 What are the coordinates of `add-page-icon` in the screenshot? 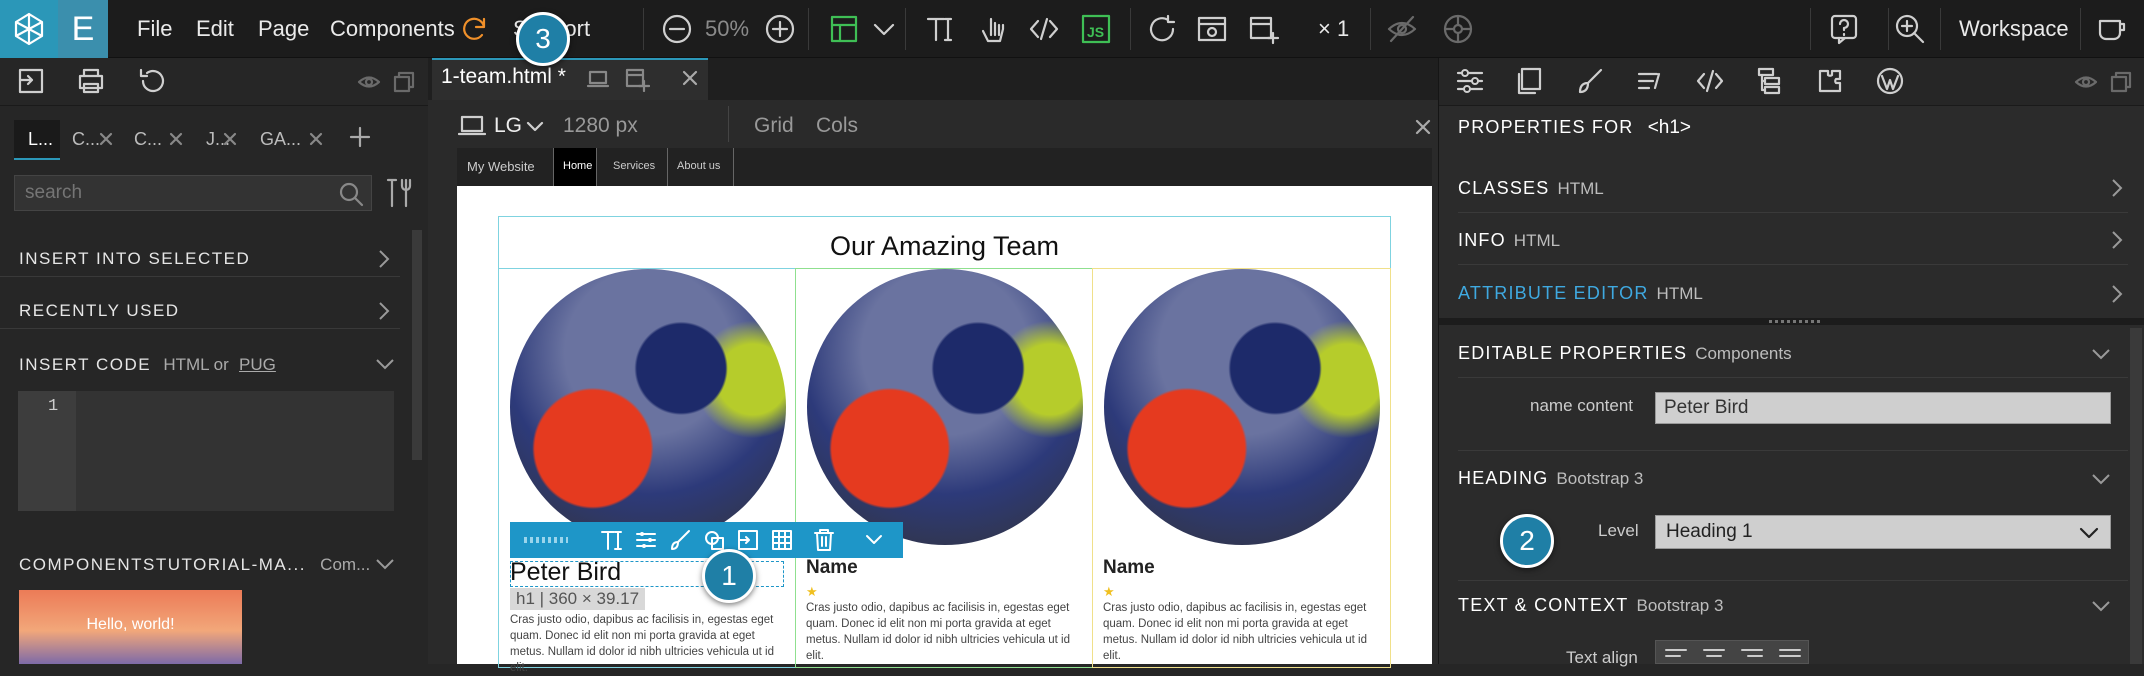 It's located at (1264, 29).